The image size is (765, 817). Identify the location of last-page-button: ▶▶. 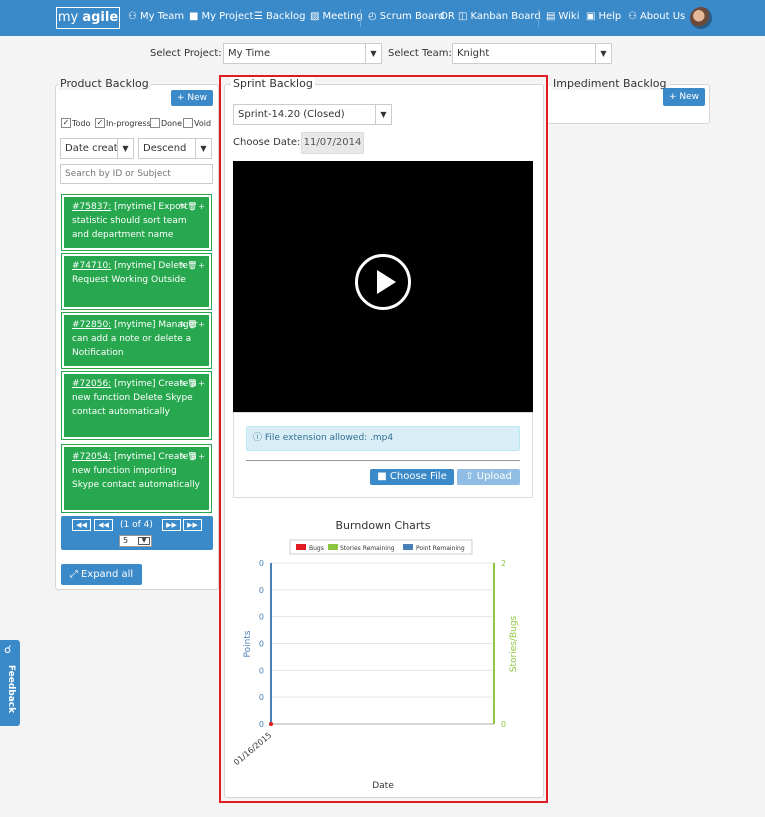
(192, 525).